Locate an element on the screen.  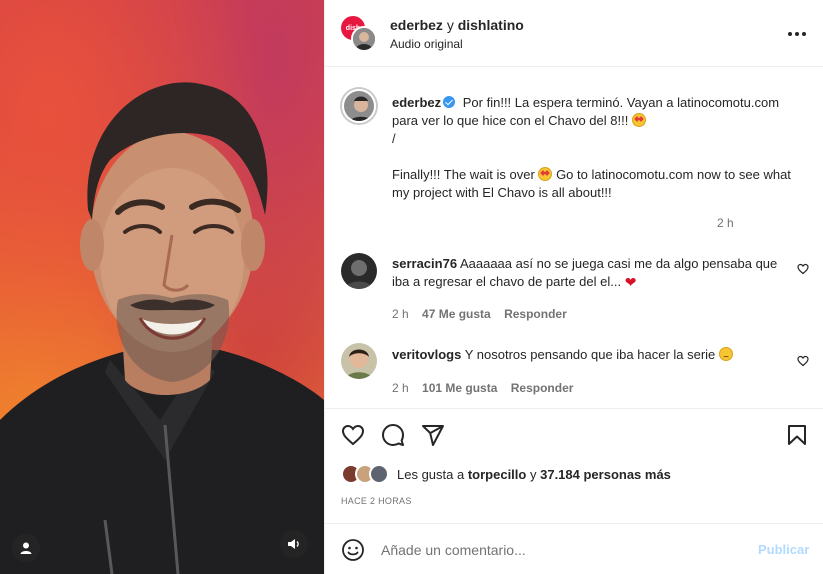
pensive-emoji-icon is located at coordinates (725, 354).